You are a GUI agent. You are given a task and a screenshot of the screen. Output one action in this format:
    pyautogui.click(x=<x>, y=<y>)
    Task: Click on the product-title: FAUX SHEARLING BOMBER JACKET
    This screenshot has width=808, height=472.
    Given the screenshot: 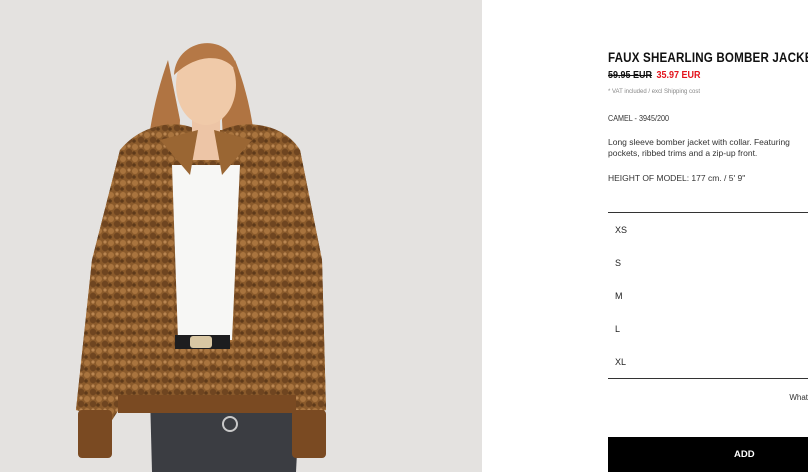 What is the action you would take?
    pyautogui.click(x=708, y=57)
    